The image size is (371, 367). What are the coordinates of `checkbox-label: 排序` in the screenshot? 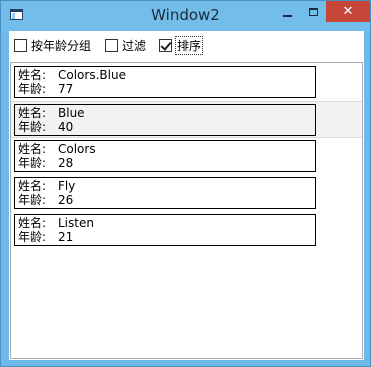 It's located at (189, 45).